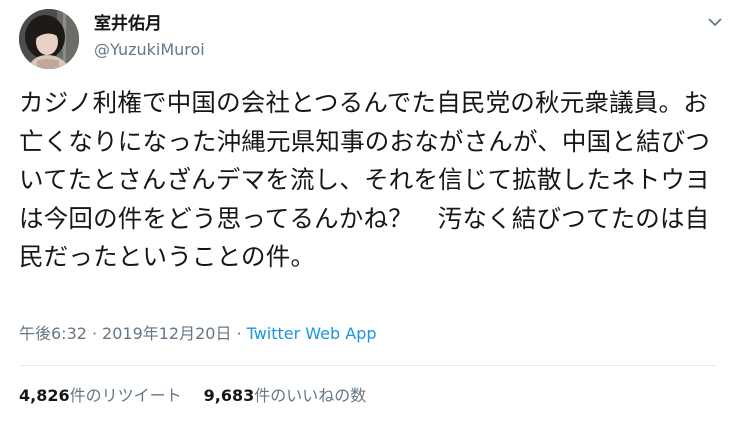 The image size is (735, 430). What do you see at coordinates (53, 333) in the screenshot?
I see `tweet-time: 午後6:32` at bounding box center [53, 333].